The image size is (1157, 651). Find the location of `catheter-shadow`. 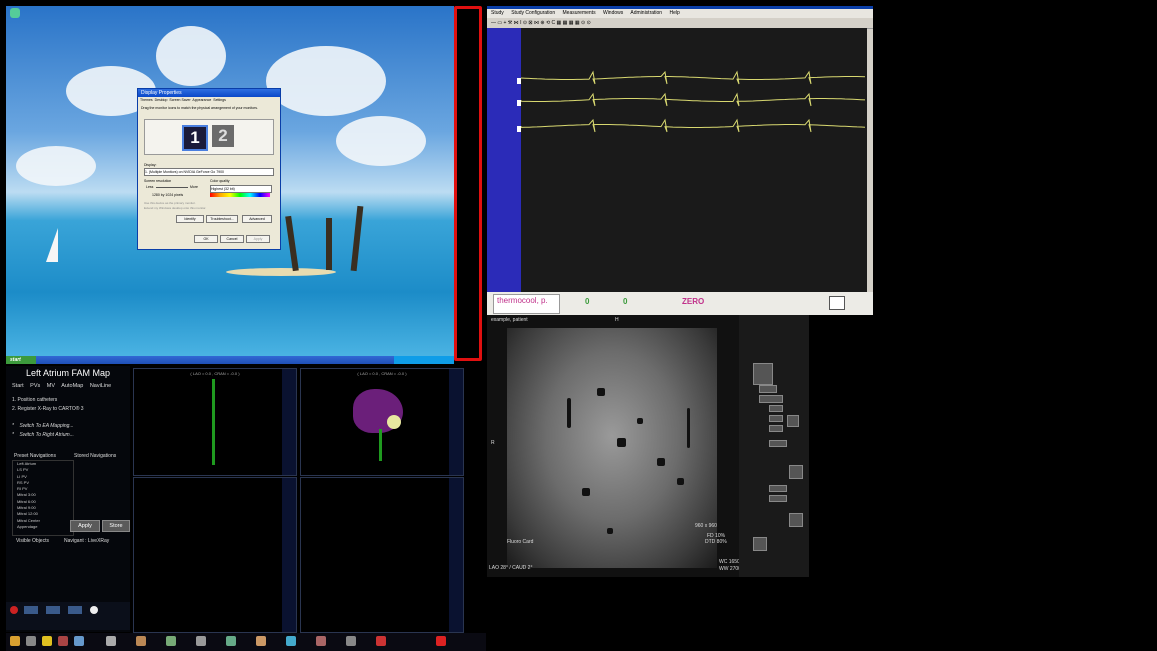

catheter-shadow is located at coordinates (688, 428).